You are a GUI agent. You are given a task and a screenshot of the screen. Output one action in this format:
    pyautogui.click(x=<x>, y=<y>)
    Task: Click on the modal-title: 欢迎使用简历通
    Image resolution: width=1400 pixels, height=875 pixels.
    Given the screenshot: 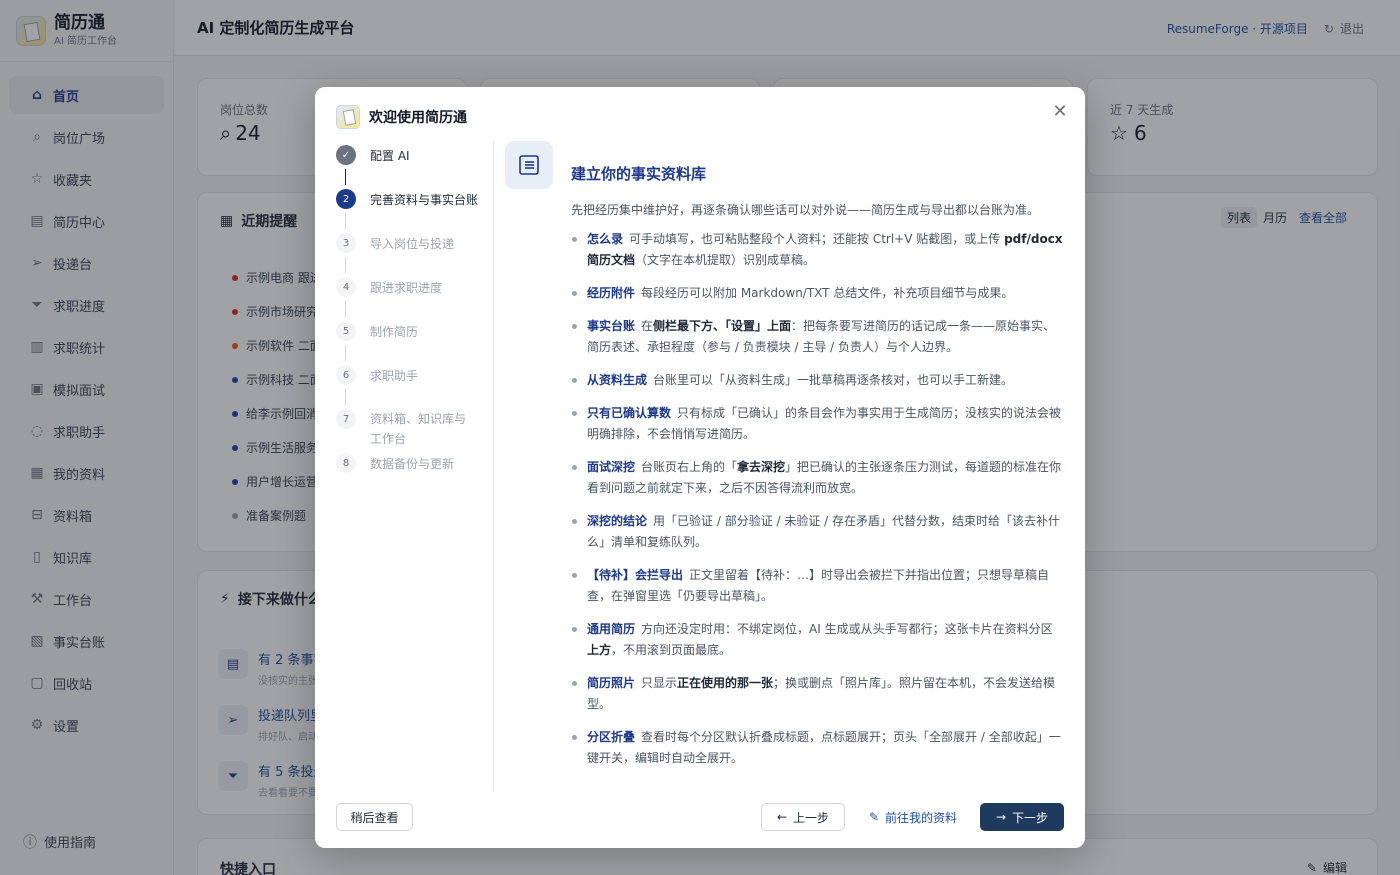 What is the action you would take?
    pyautogui.click(x=418, y=118)
    